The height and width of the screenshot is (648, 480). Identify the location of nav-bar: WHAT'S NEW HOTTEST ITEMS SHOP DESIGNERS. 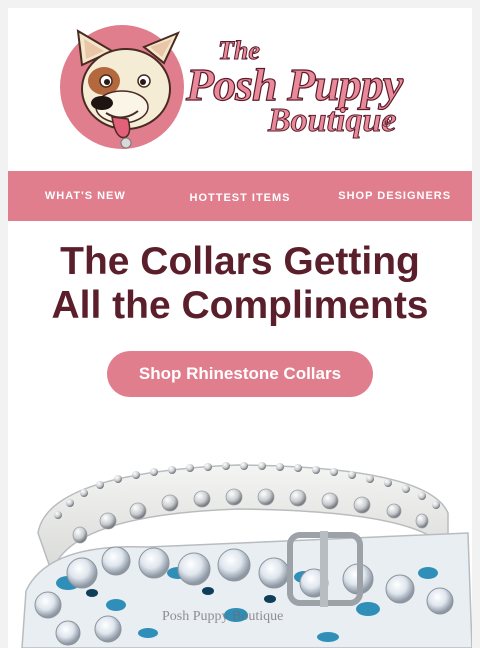
(240, 196).